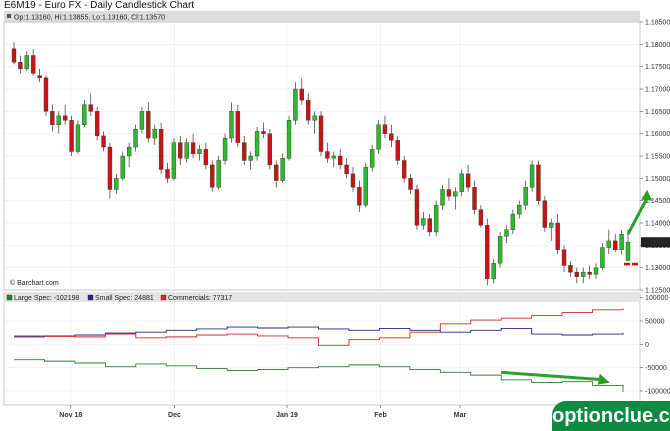 This screenshot has height=431, width=670. What do you see at coordinates (657, 67) in the screenshot?
I see `price-tick-label: 1.17500` at bounding box center [657, 67].